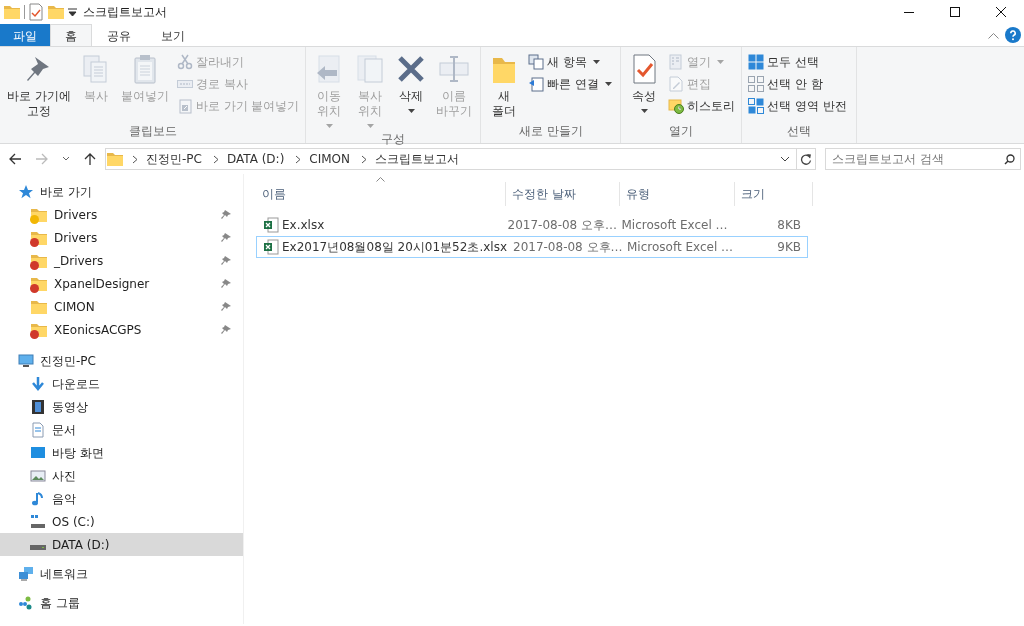 The height and width of the screenshot is (626, 1024). What do you see at coordinates (121, 306) in the screenshot?
I see `sidebar-item: CIMON` at bounding box center [121, 306].